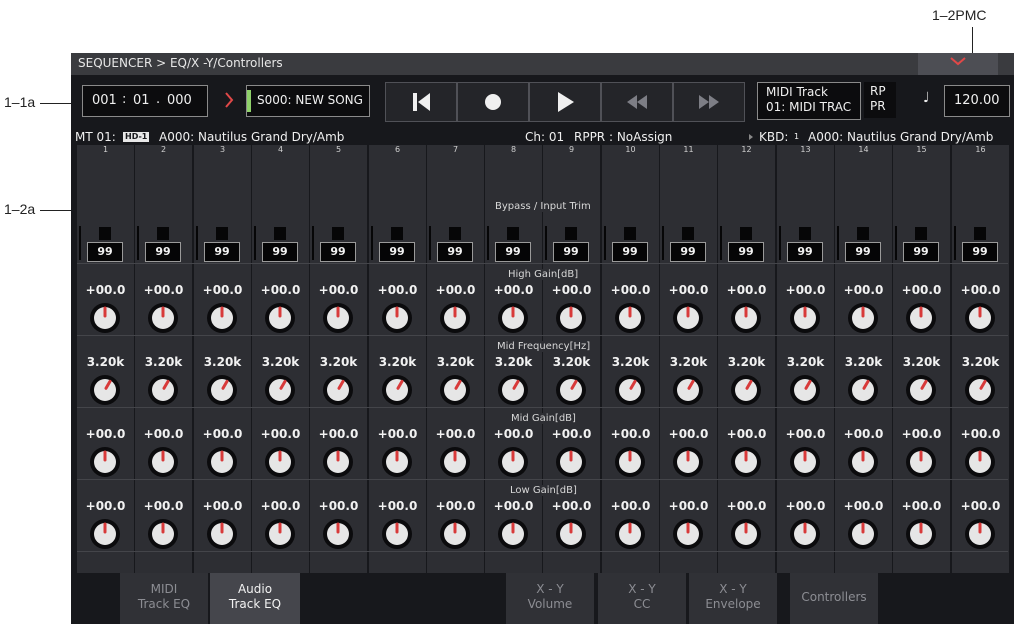 The width and height of the screenshot is (1021, 624). What do you see at coordinates (550, 598) in the screenshot?
I see `tab-x-y-volume: X - Y Volume` at bounding box center [550, 598].